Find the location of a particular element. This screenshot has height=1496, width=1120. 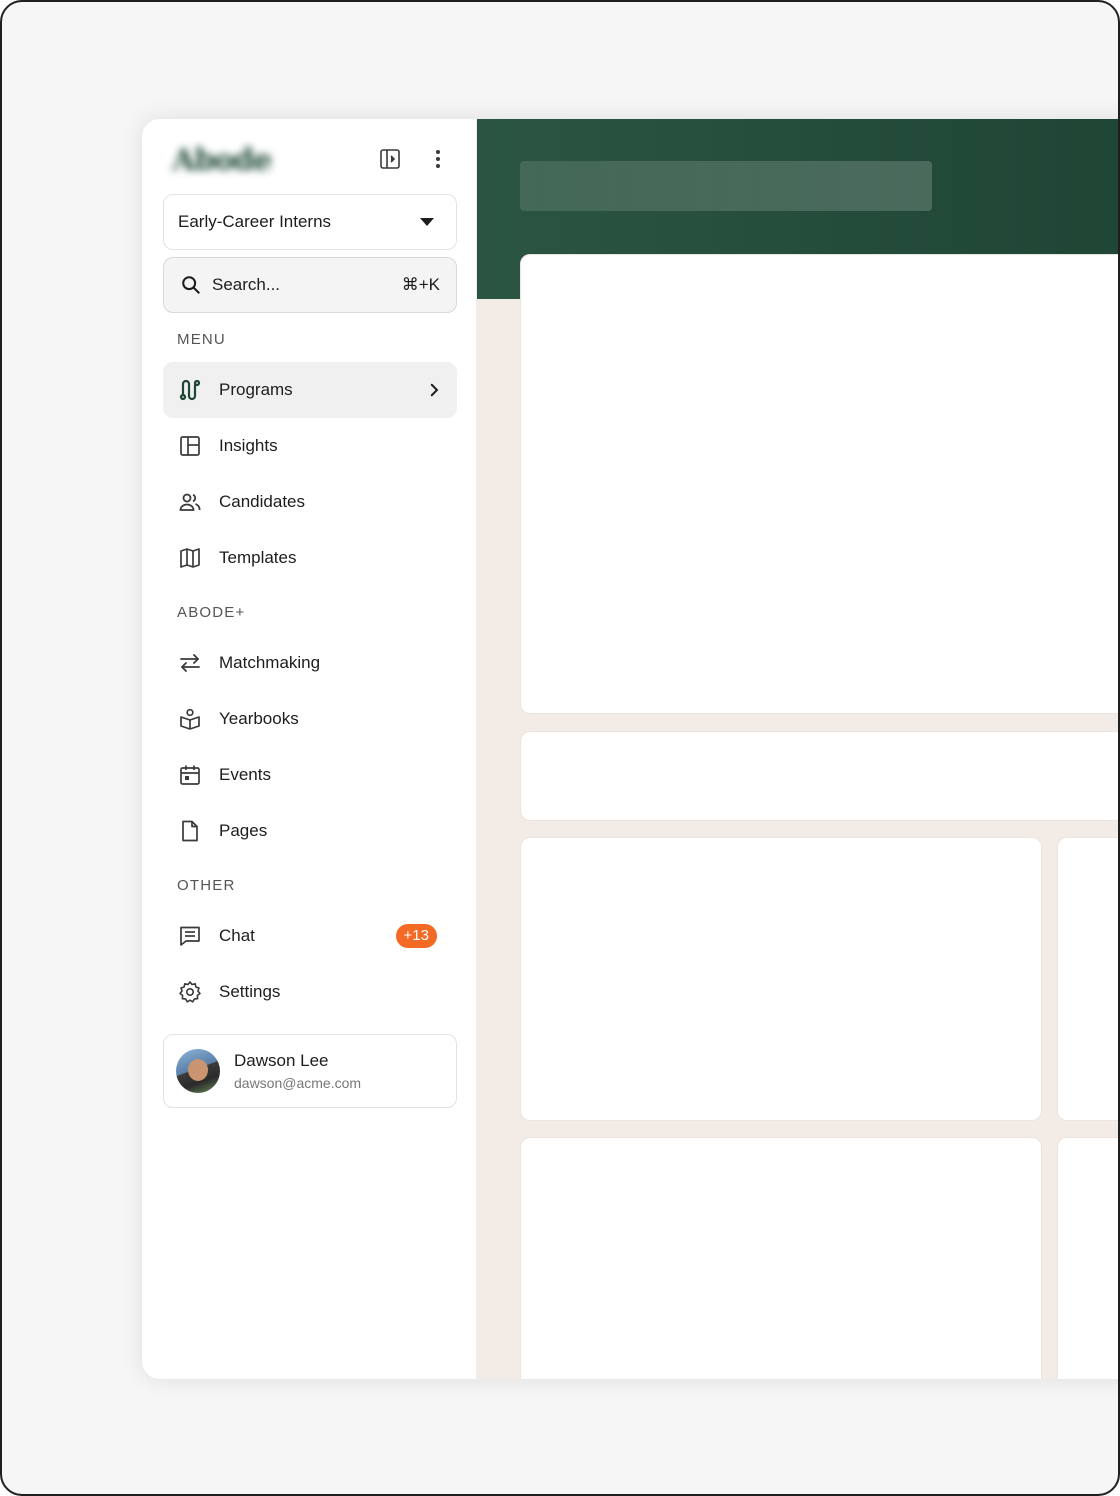

workspace-select: Early-Career Interns is located at coordinates (310, 222).